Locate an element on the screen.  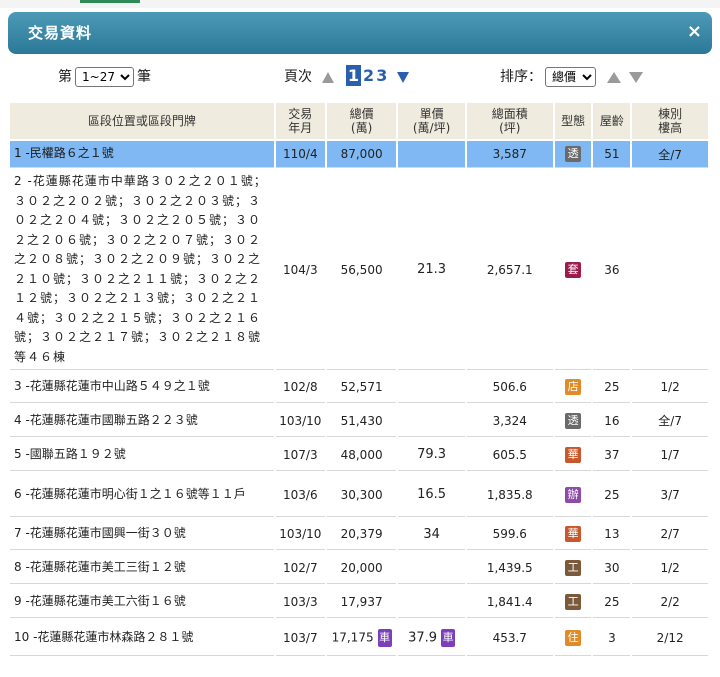
header-total-price: 總價 (萬) is located at coordinates (361, 121).